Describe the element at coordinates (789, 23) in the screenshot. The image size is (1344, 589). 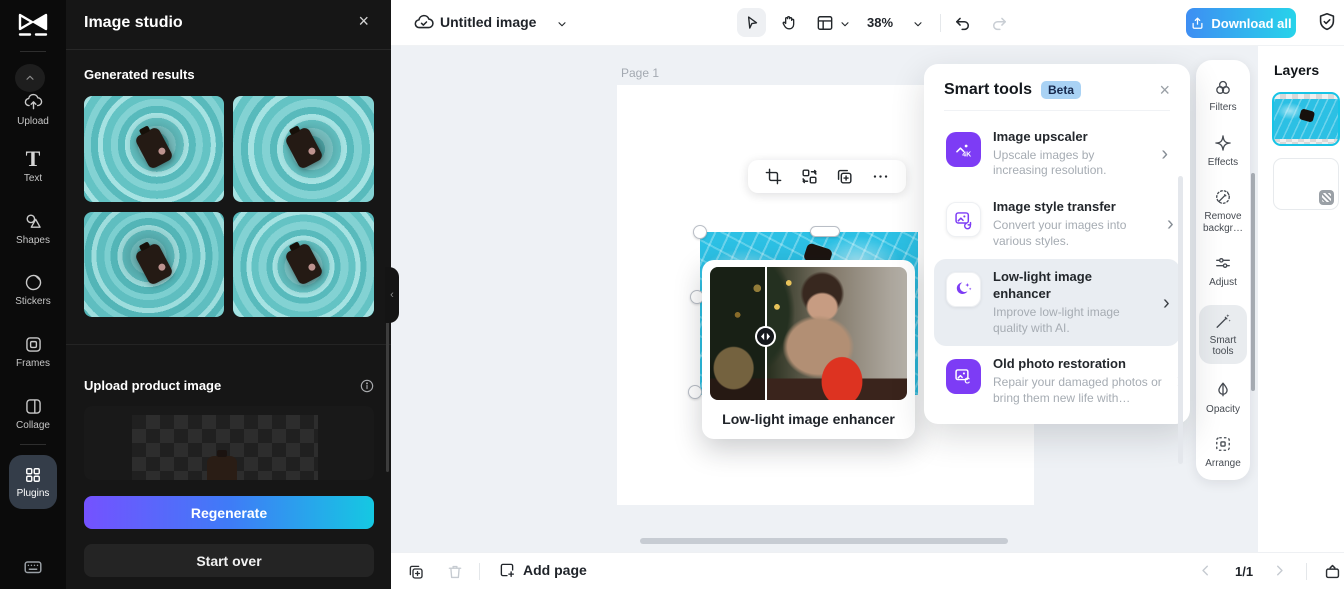
I see `hand-tool-button` at that location.